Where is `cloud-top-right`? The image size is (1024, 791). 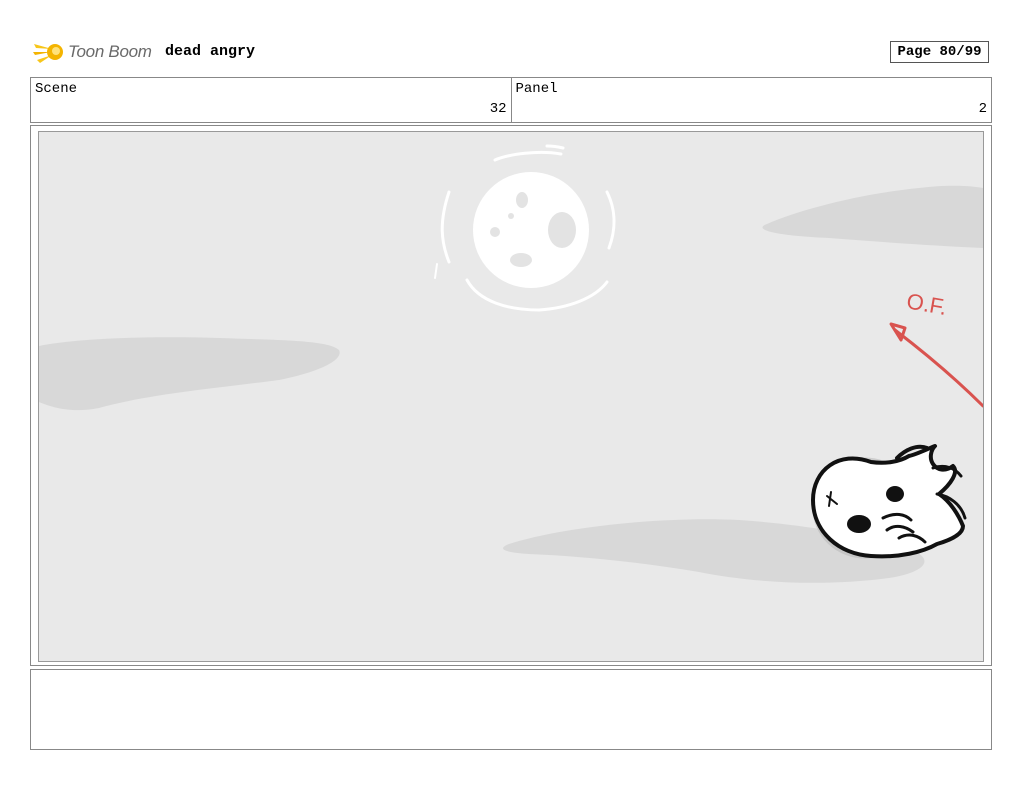
cloud-top-right is located at coordinates (872, 216).